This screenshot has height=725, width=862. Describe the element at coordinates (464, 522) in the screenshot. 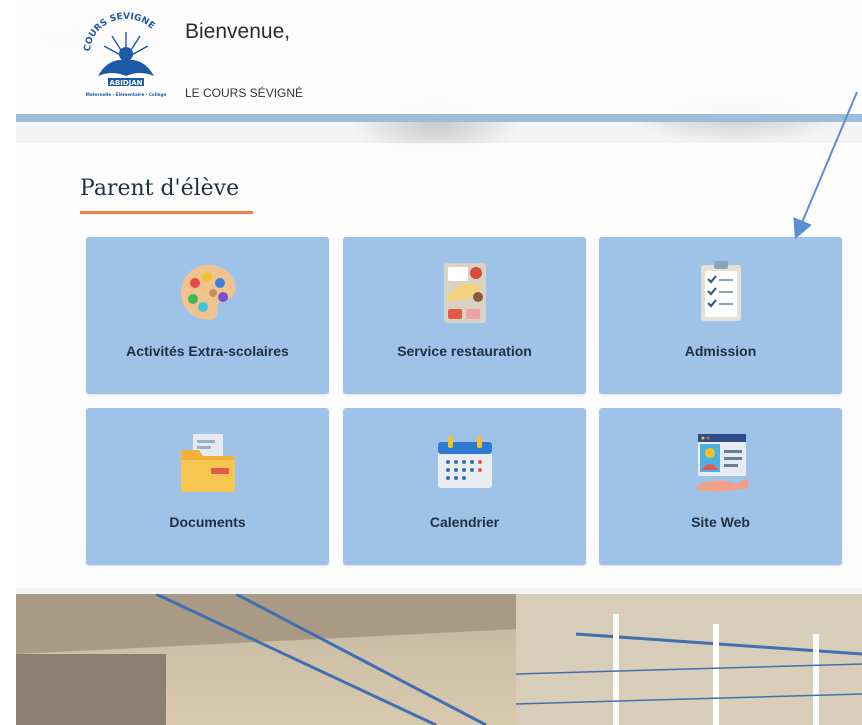

I see `tile-label: Calendrier` at that location.